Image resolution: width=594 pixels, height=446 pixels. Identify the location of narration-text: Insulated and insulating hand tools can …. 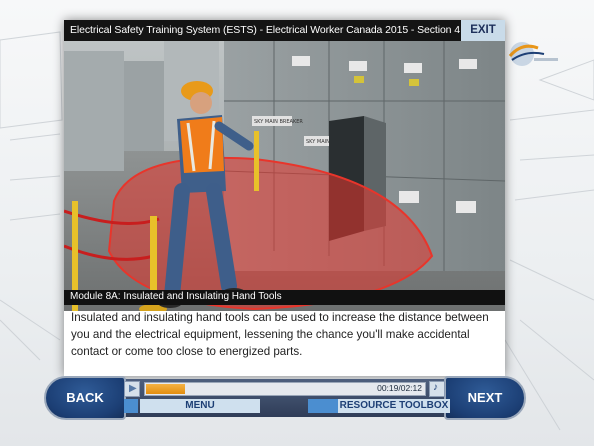
(280, 334).